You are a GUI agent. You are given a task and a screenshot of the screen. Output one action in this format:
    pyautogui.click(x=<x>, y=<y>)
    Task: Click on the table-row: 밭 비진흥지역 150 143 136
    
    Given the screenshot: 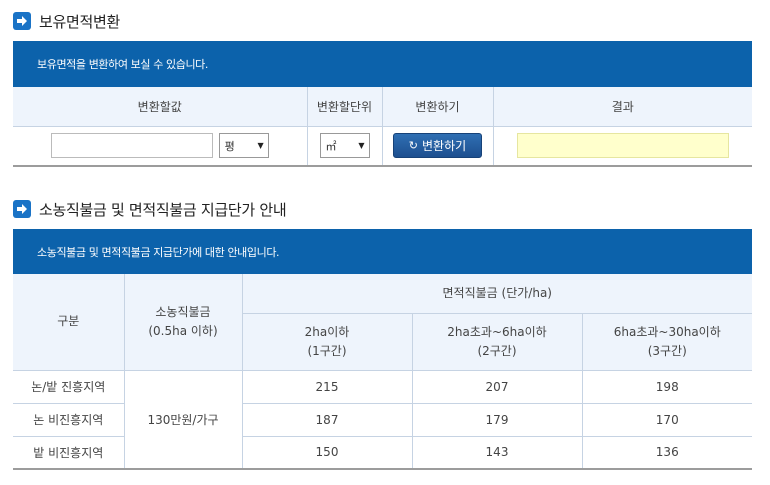 What is the action you would take?
    pyautogui.click(x=382, y=453)
    